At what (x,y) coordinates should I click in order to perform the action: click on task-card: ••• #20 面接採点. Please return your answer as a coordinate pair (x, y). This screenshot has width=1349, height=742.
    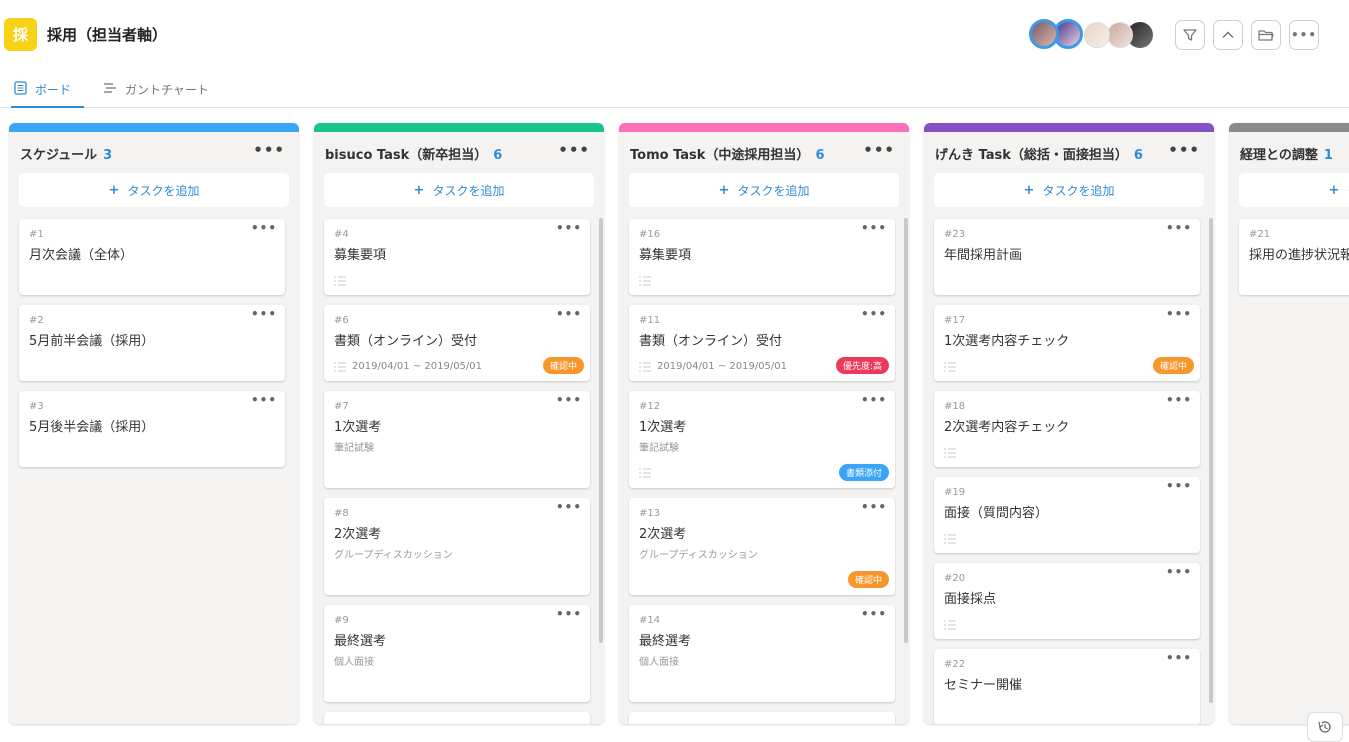
    Looking at the image, I should click on (1067, 601).